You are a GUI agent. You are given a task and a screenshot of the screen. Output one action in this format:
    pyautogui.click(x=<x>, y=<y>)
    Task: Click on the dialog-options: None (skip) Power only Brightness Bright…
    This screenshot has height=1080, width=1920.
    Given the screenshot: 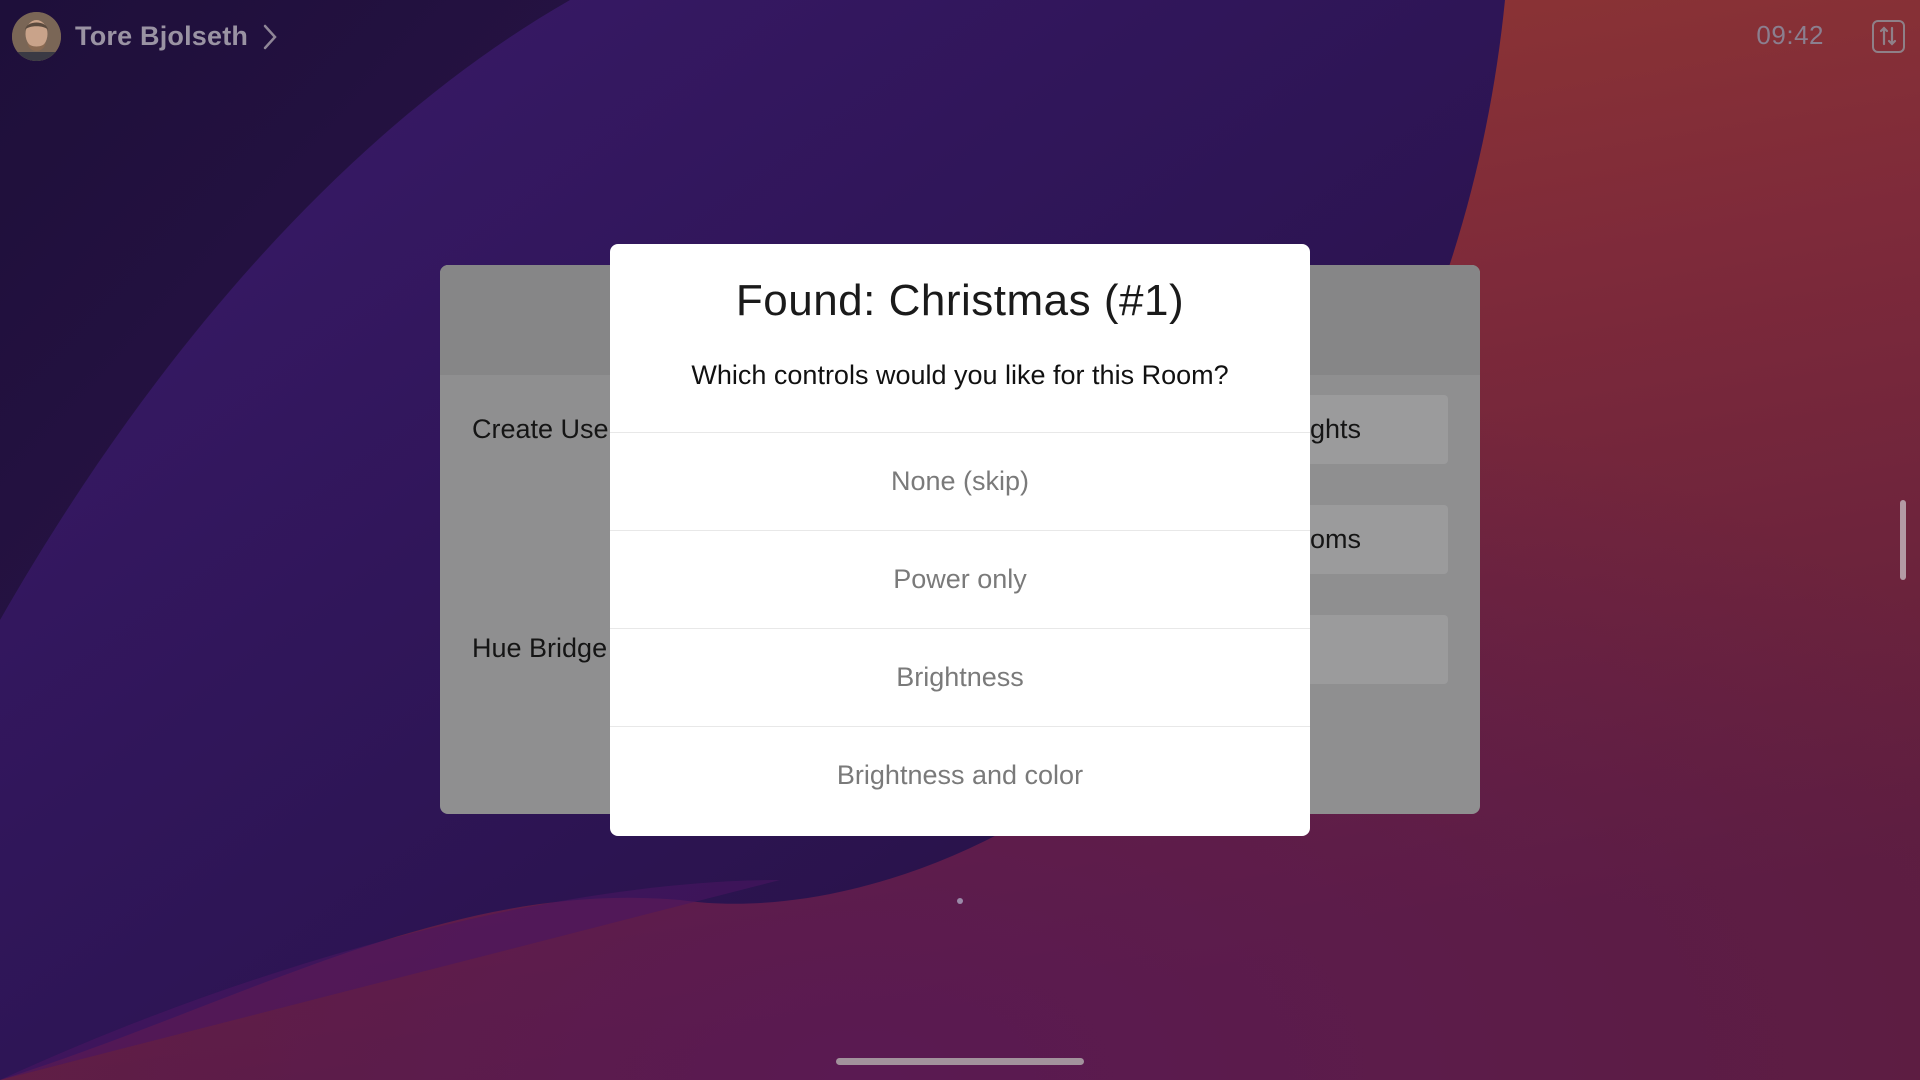 What is the action you would take?
    pyautogui.click(x=960, y=628)
    